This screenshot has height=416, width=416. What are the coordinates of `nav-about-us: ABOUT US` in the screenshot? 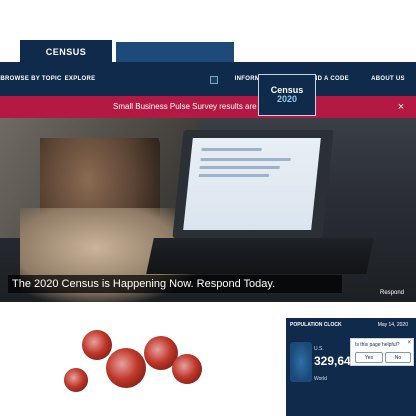 It's located at (388, 79).